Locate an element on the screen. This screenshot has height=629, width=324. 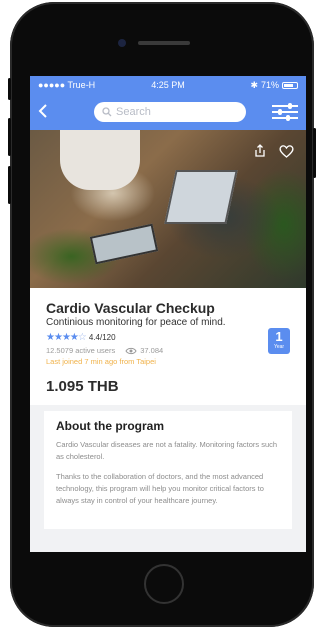
carrier-label: ●●●●● True-H is located at coordinates (67, 85).